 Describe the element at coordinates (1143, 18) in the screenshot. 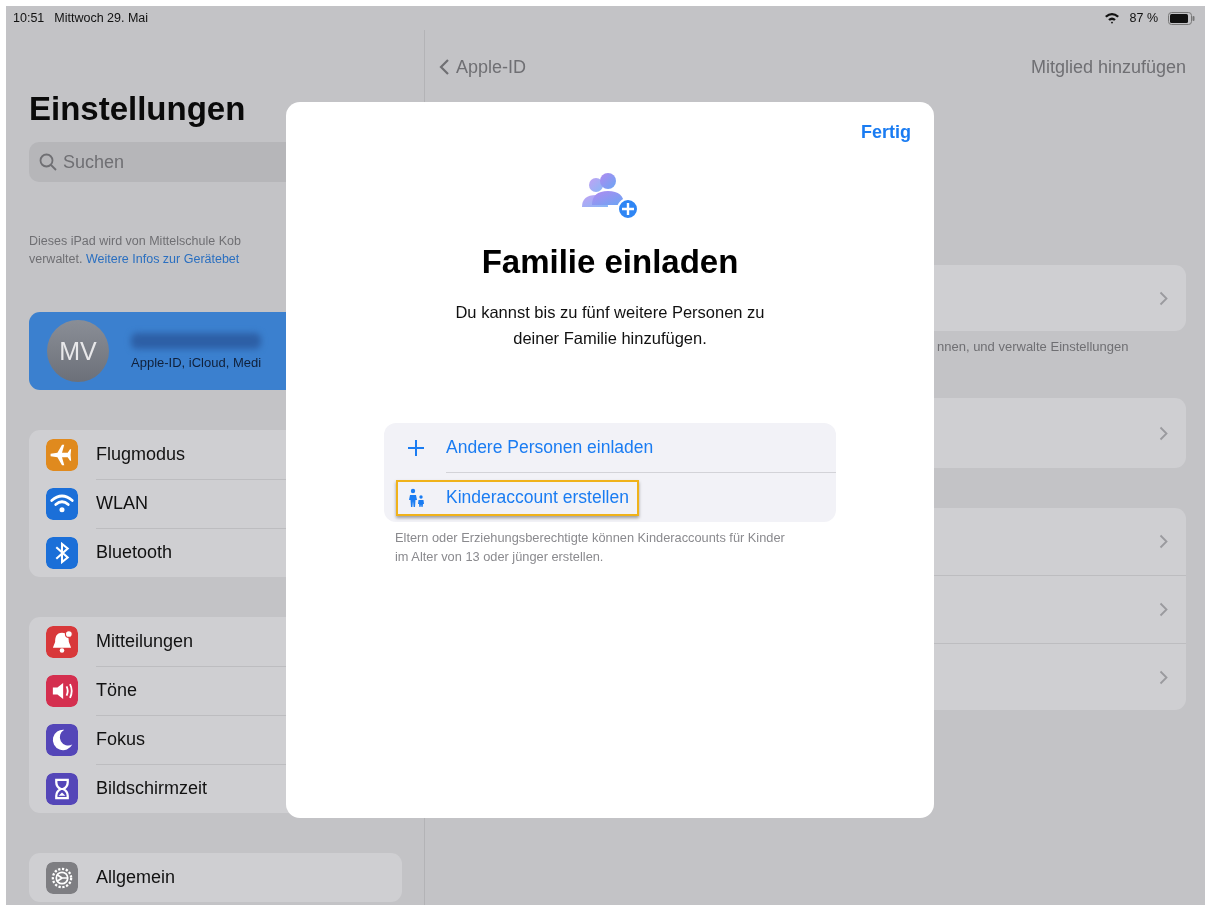

I see `battery-percent: 87 %` at that location.